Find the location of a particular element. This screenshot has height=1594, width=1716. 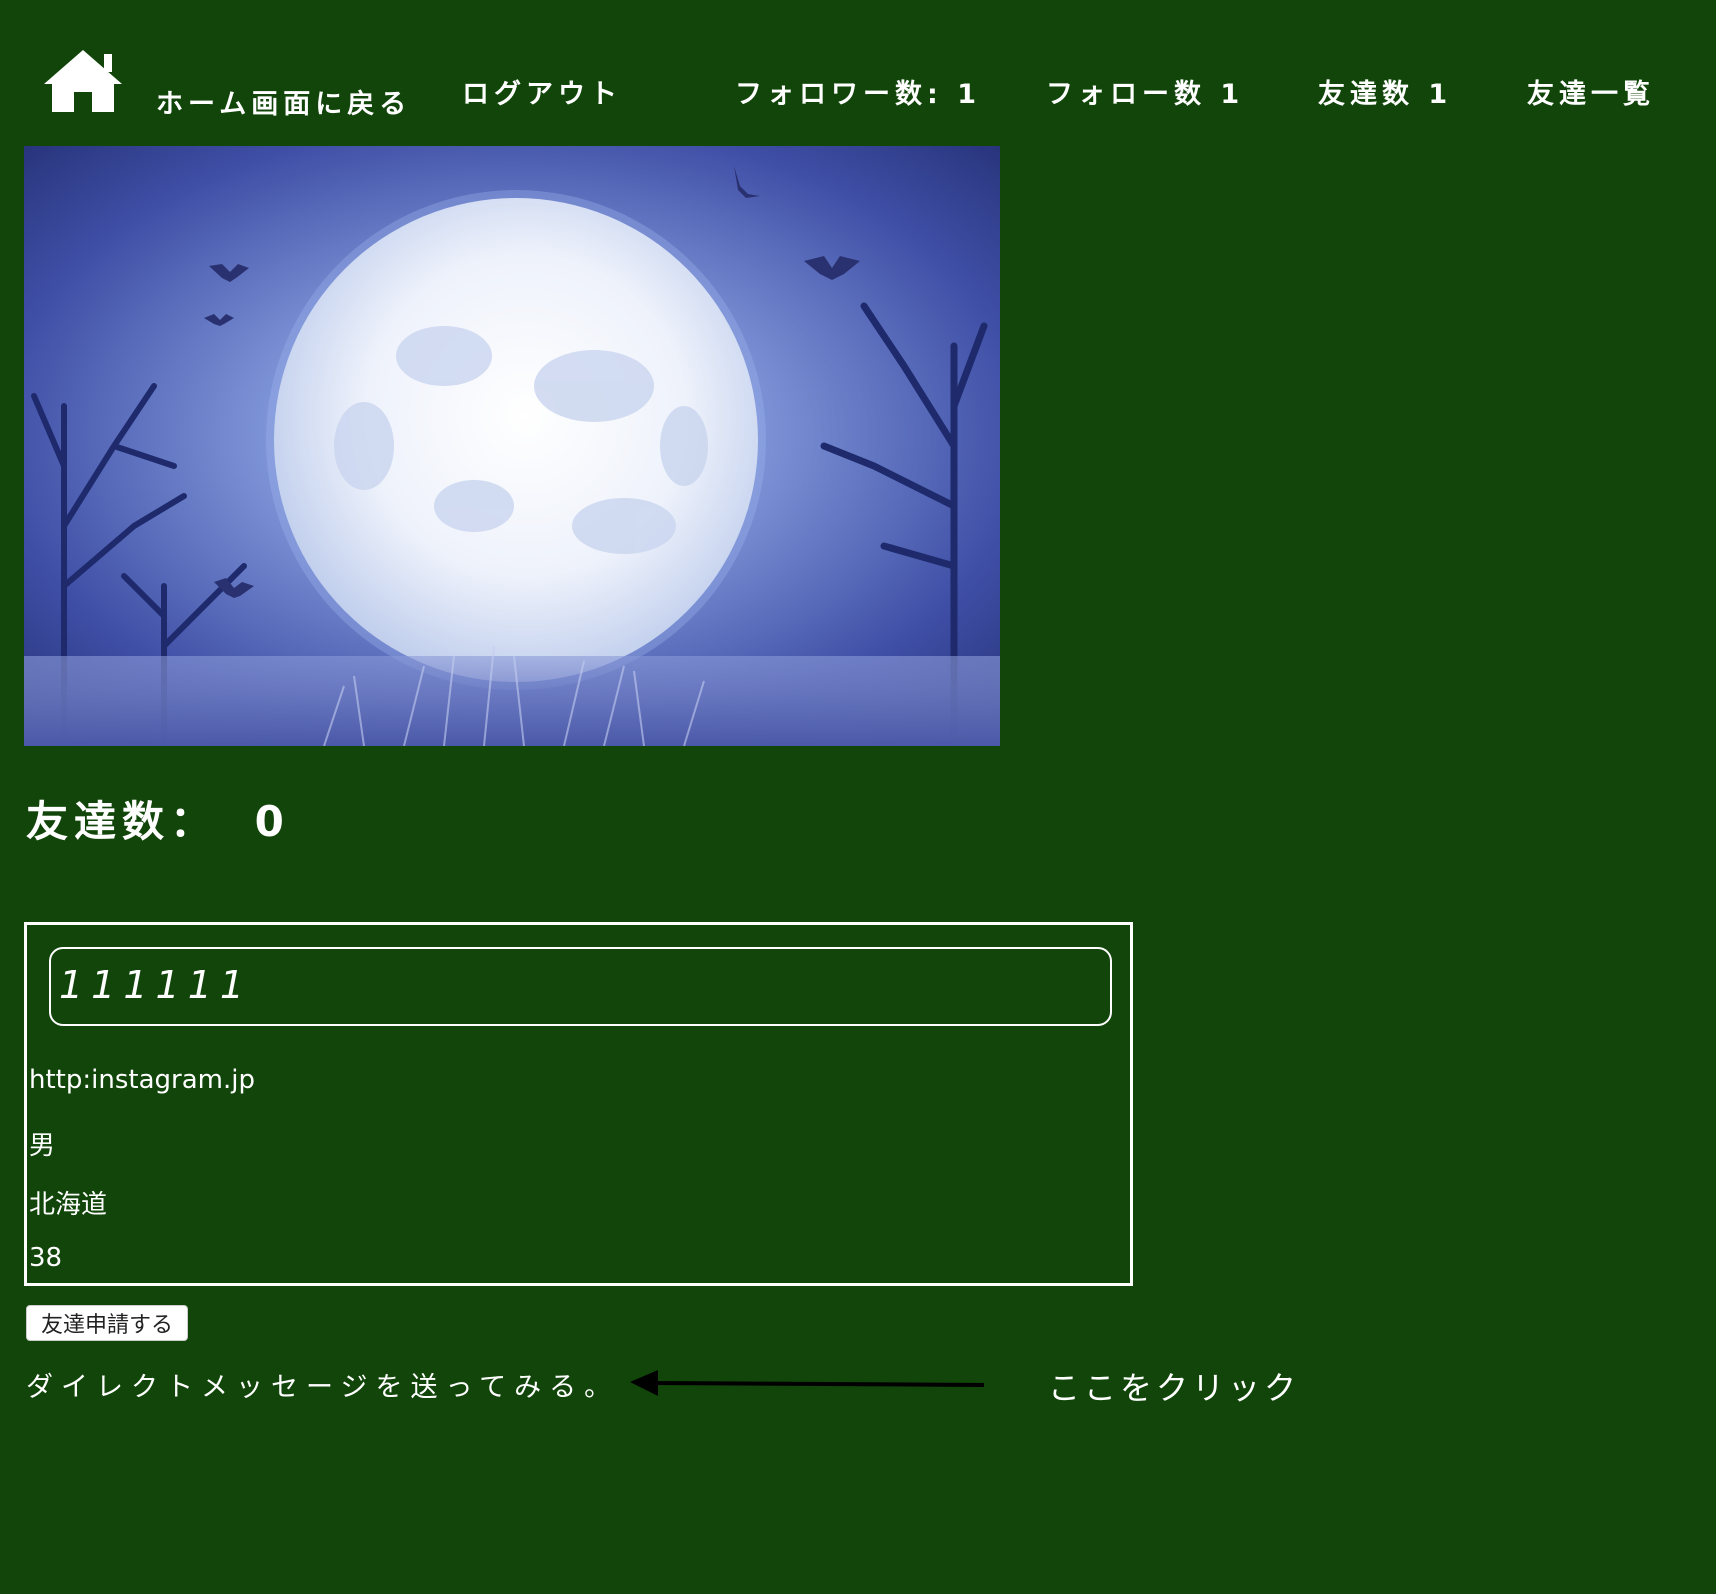

profile-name: 111111 is located at coordinates (156, 985).